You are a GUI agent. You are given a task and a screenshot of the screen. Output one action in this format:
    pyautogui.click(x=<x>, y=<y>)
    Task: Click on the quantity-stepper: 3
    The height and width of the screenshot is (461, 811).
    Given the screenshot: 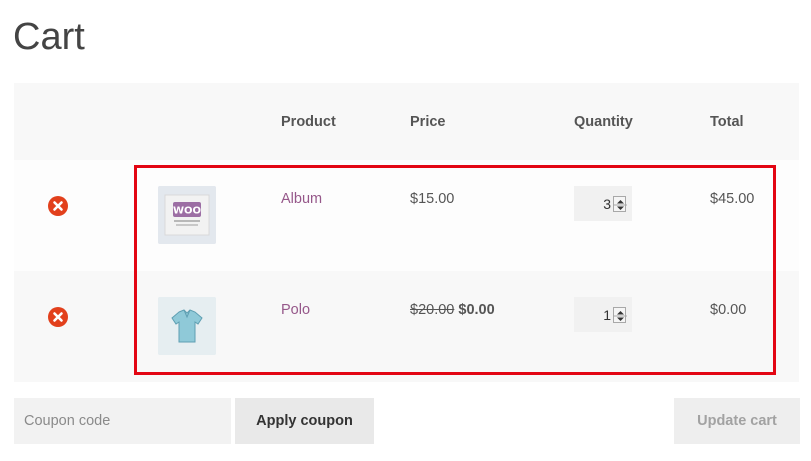 What is the action you would take?
    pyautogui.click(x=603, y=203)
    